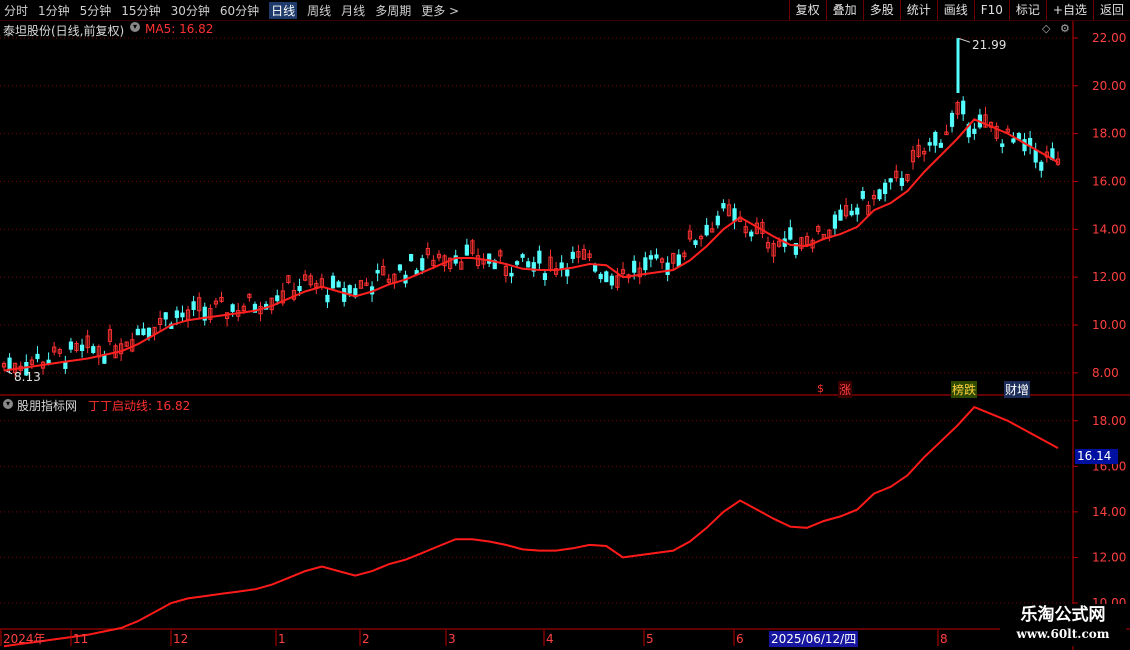 This screenshot has height=650, width=1130. I want to click on date-label: 4, so click(550, 639).